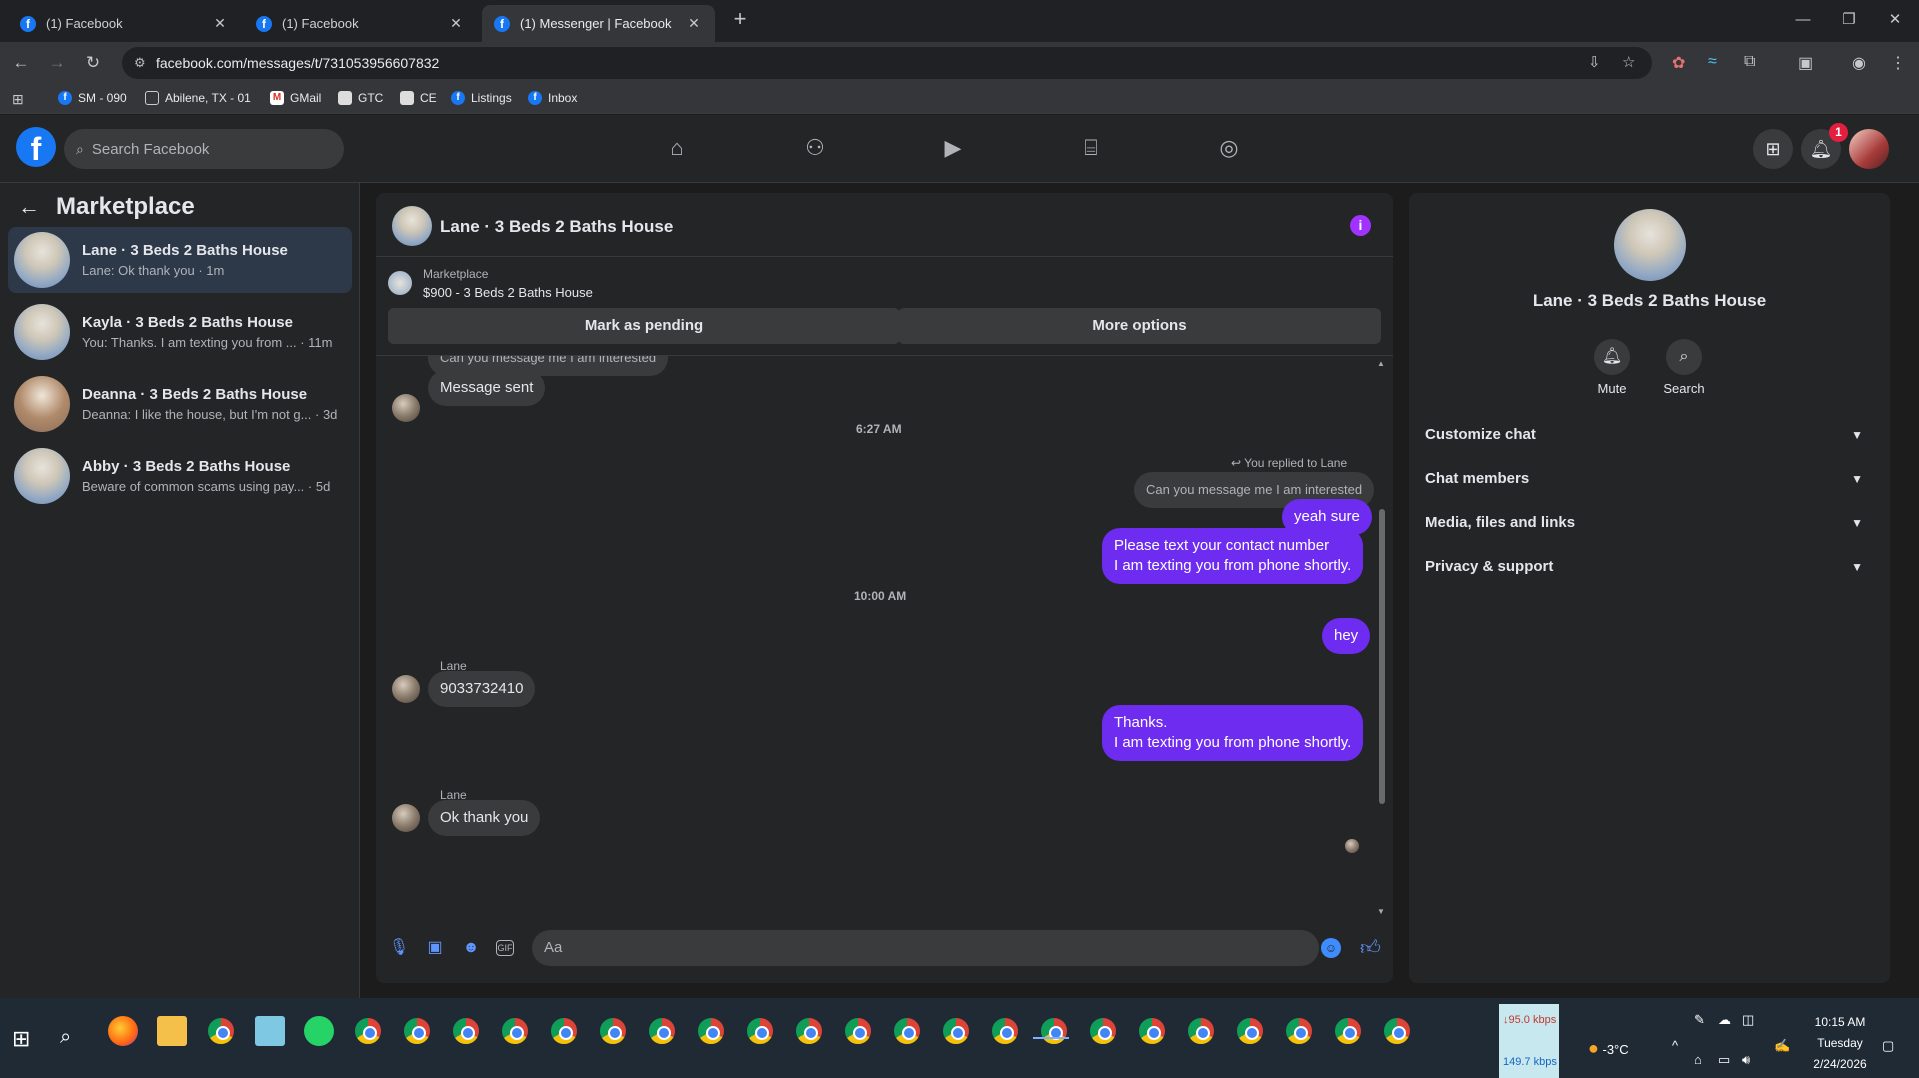 This screenshot has height=1078, width=1919. I want to click on back-arrow-icon: ←, so click(29, 207).